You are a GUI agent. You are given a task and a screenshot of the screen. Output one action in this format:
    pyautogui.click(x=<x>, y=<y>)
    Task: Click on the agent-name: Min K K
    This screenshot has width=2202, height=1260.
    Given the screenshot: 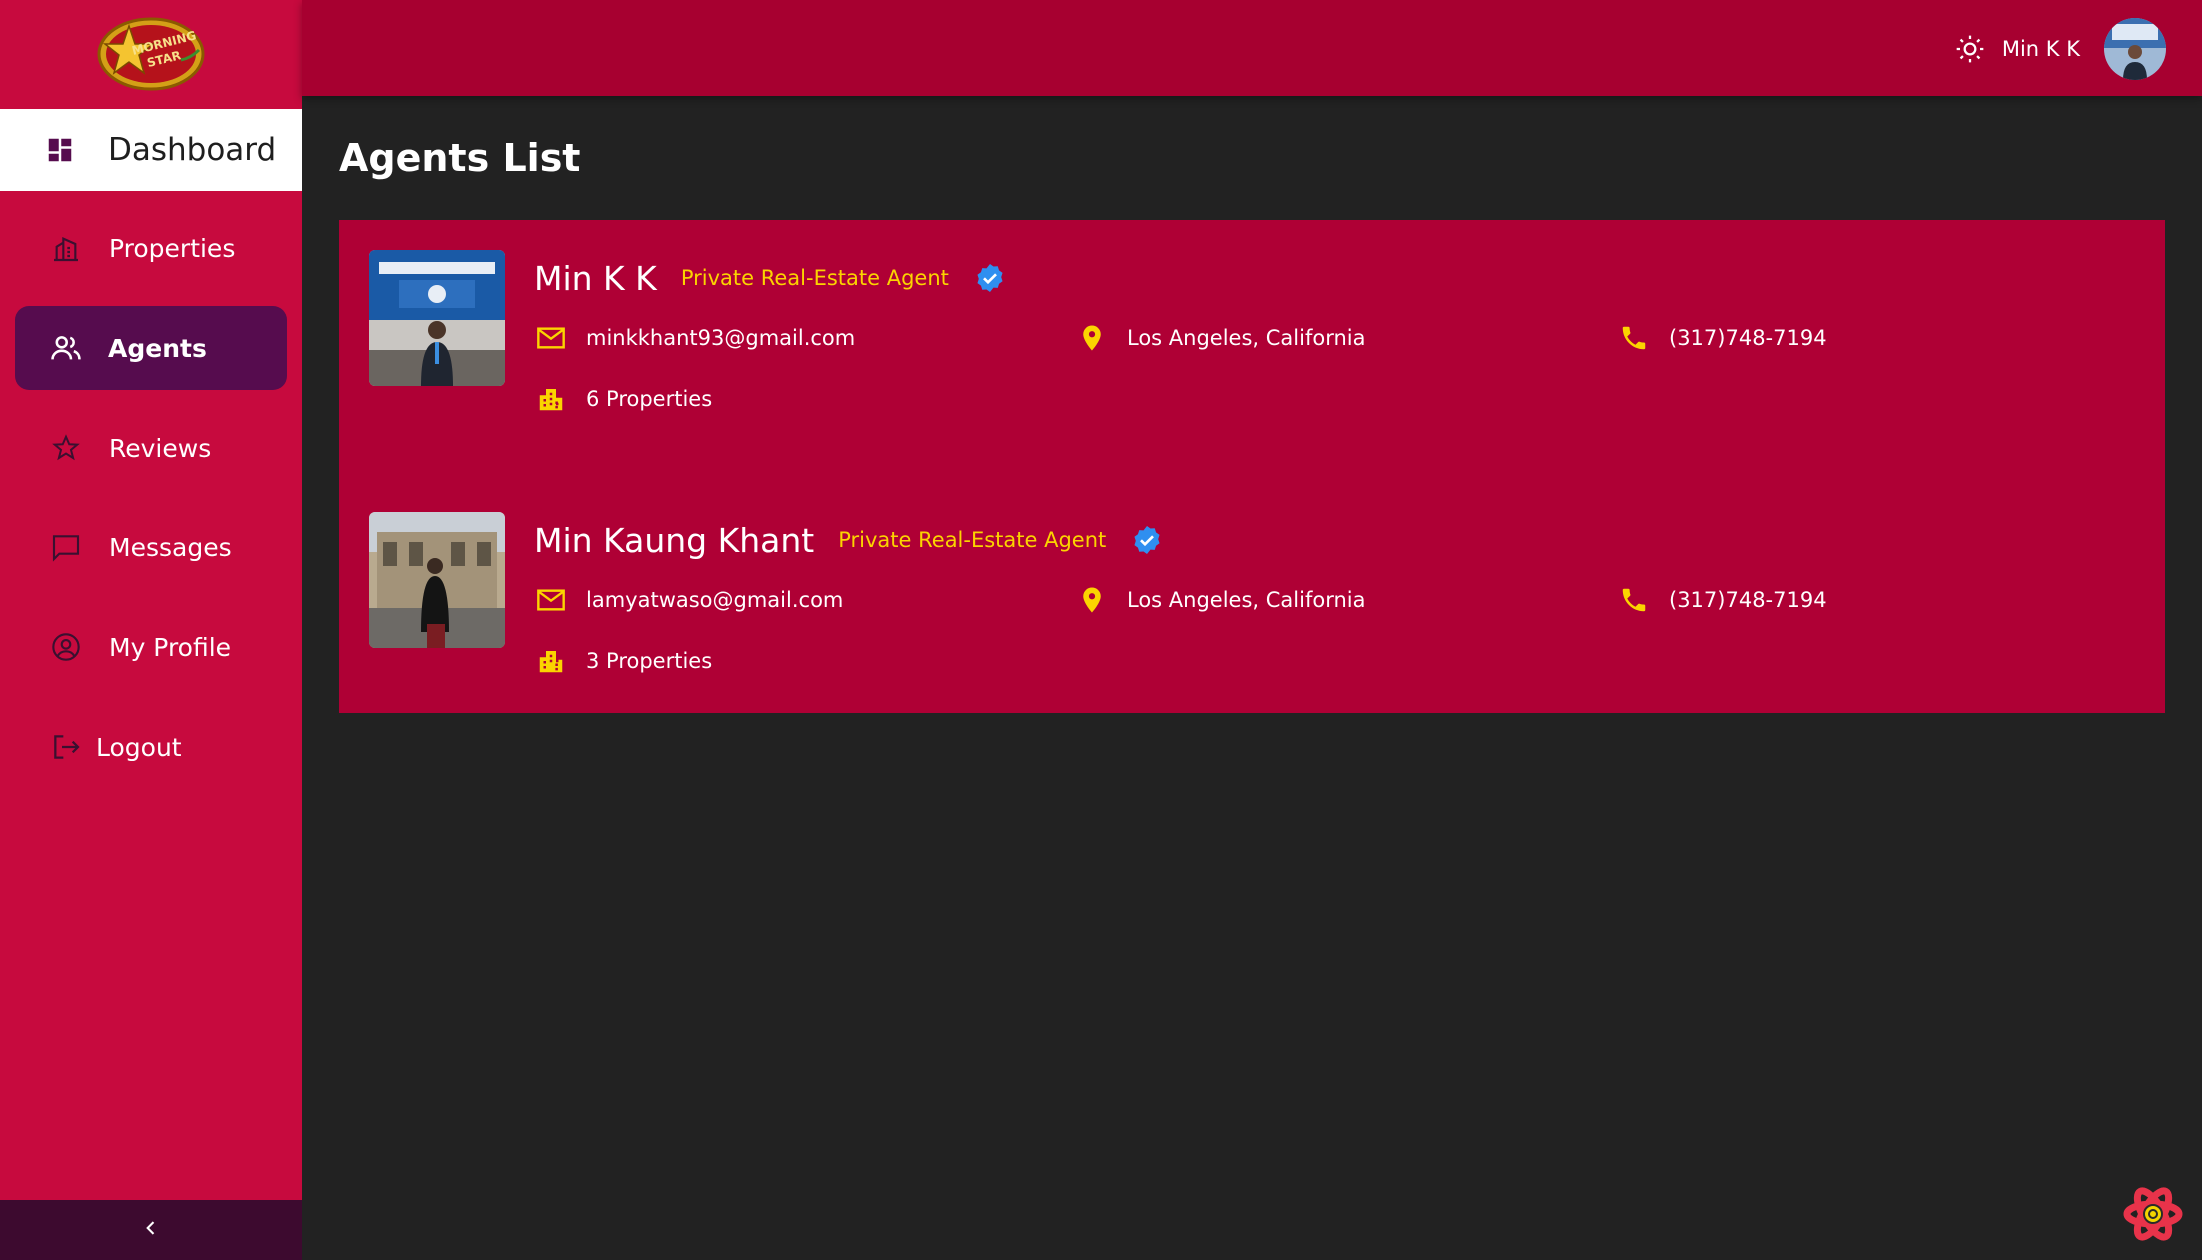 What is the action you would take?
    pyautogui.click(x=595, y=278)
    